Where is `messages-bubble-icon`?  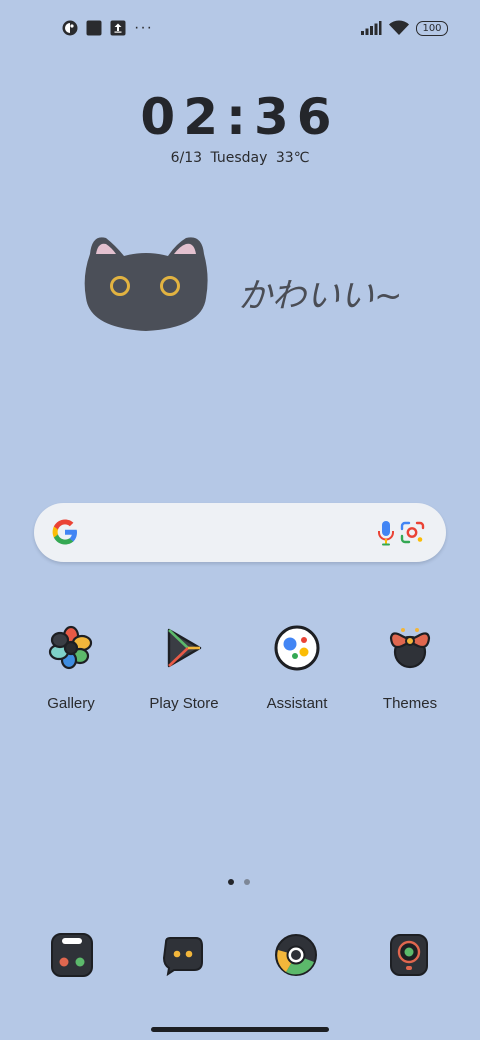
messages-bubble-icon is located at coordinates (183, 955).